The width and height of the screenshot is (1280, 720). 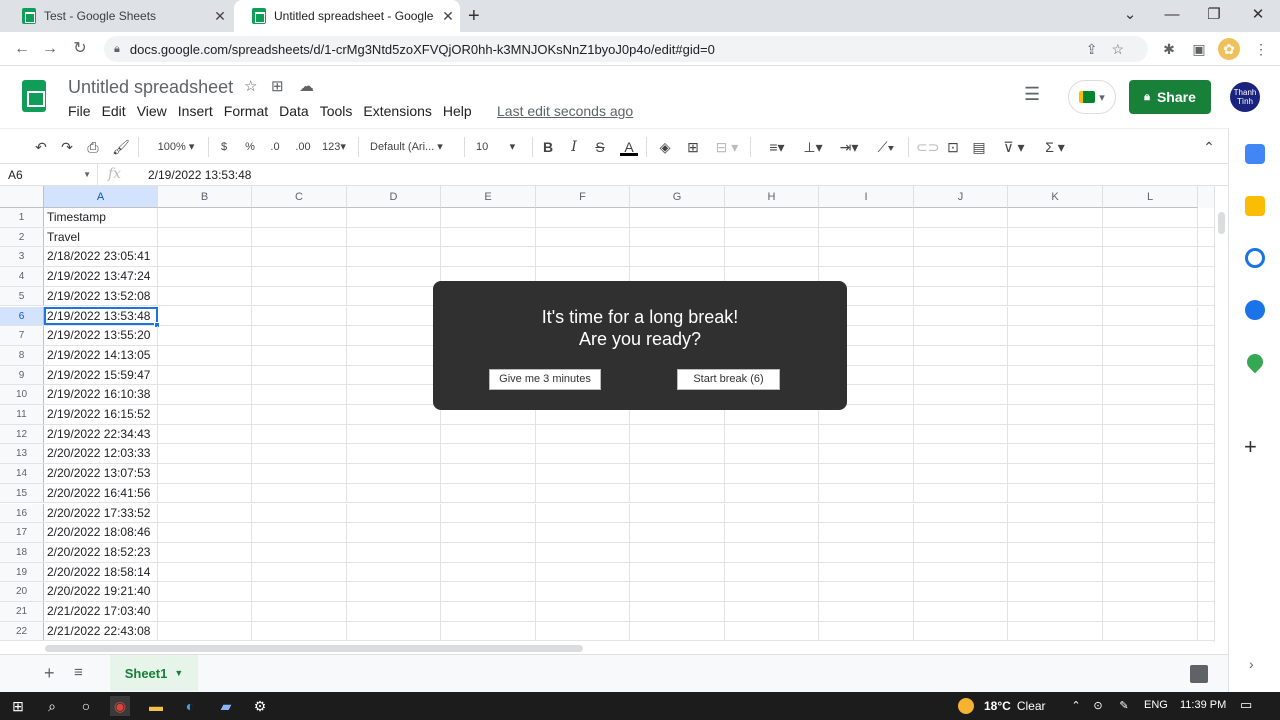 I want to click on cell-c10, so click(x=299, y=394).